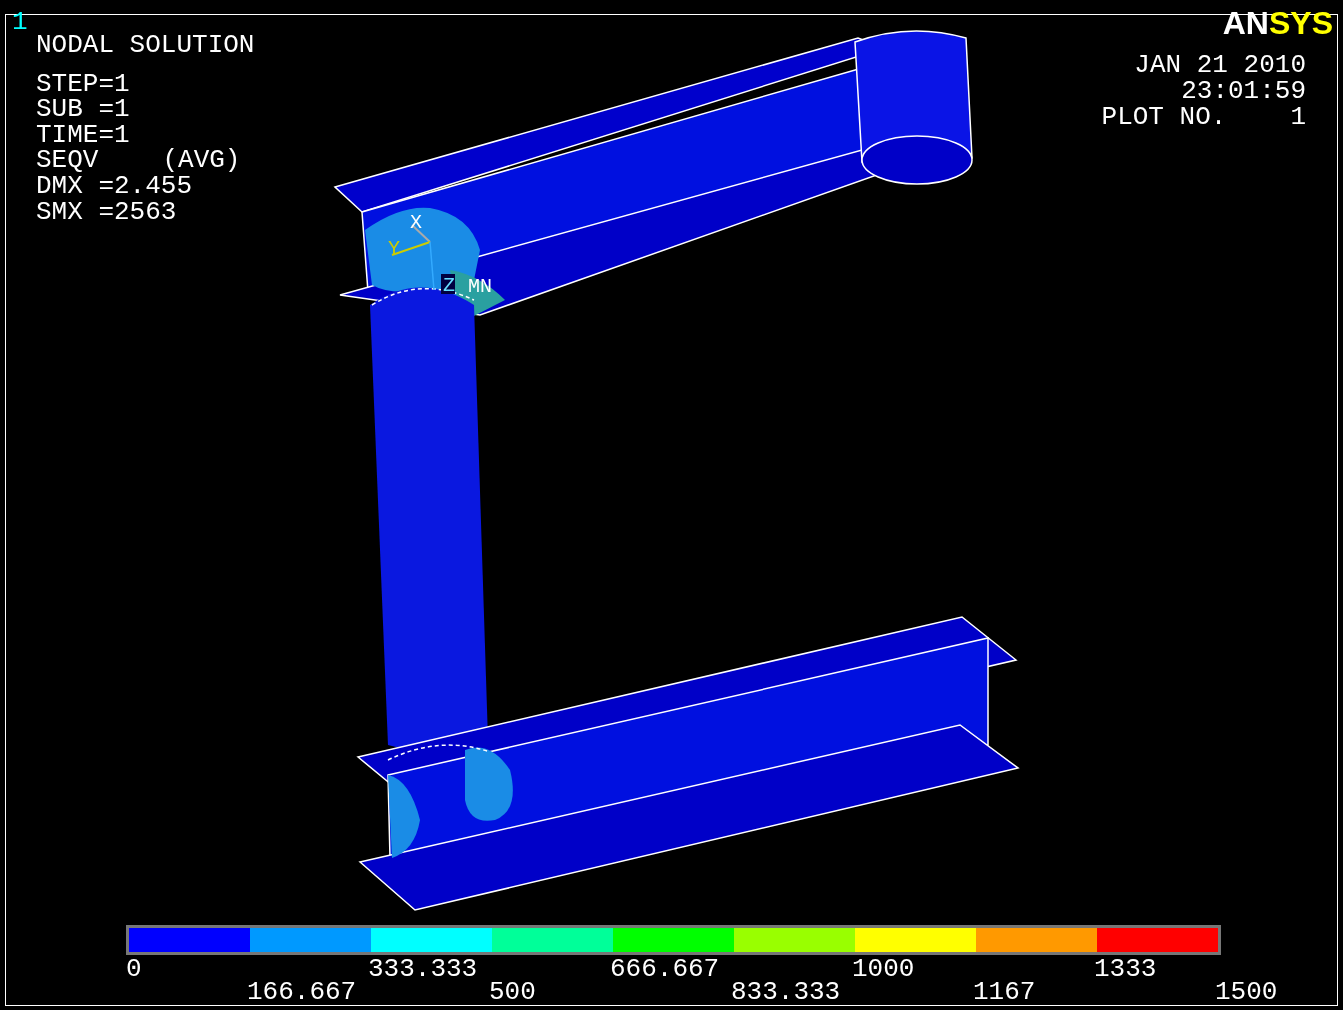 The height and width of the screenshot is (1010, 1343). I want to click on legend-value: 500, so click(512, 992).